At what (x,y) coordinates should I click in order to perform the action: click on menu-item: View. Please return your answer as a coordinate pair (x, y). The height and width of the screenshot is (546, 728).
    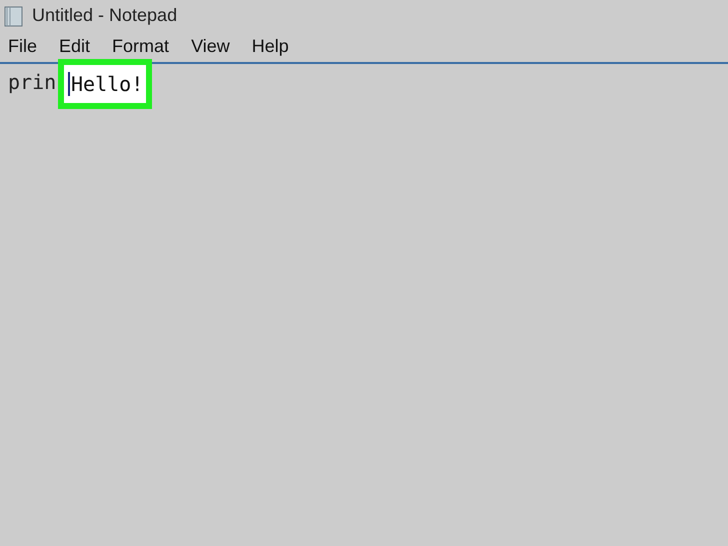
    Looking at the image, I should click on (210, 46).